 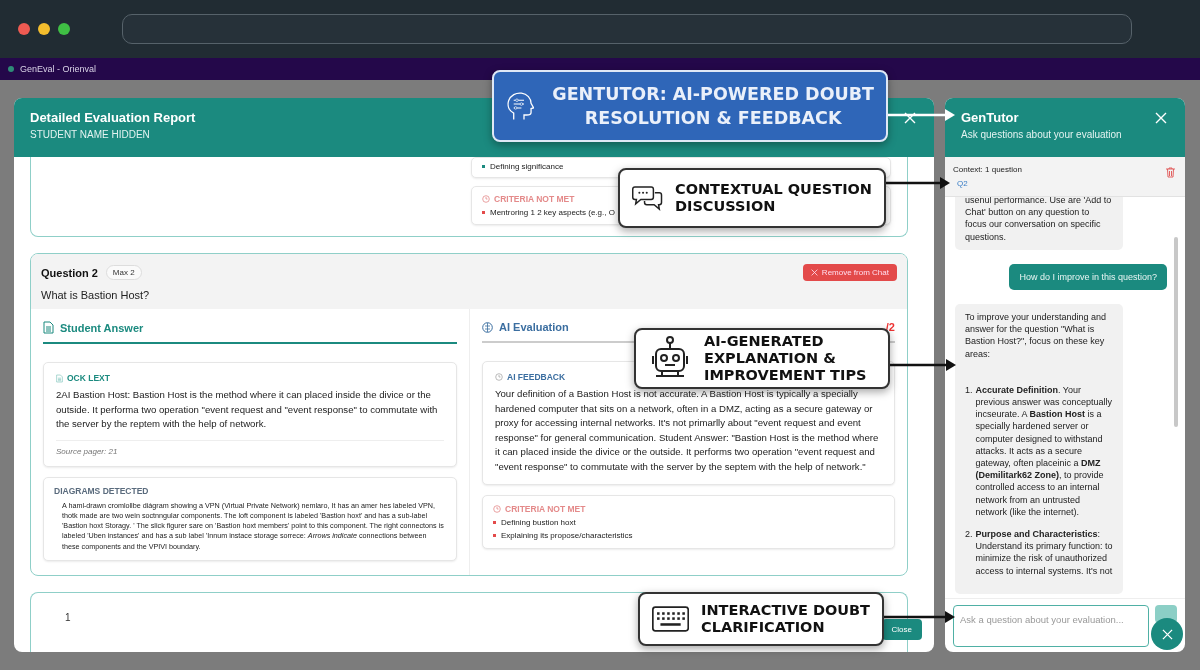 I want to click on brain-icon, so click(x=487, y=327).